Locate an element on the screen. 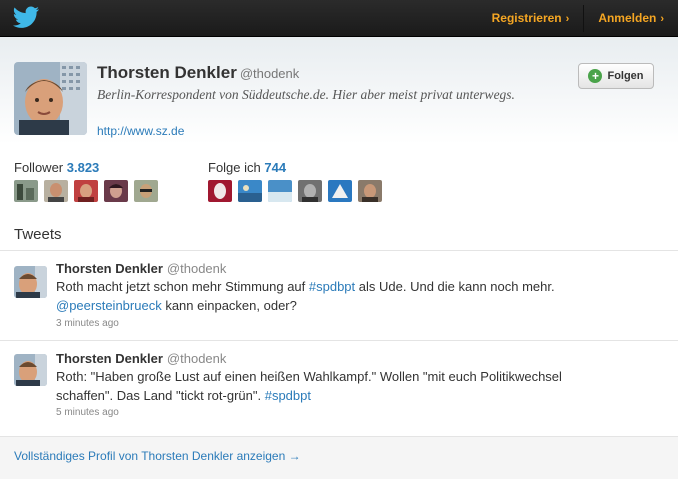 This screenshot has width=678, height=479. followers-thumbnails is located at coordinates (86, 191).